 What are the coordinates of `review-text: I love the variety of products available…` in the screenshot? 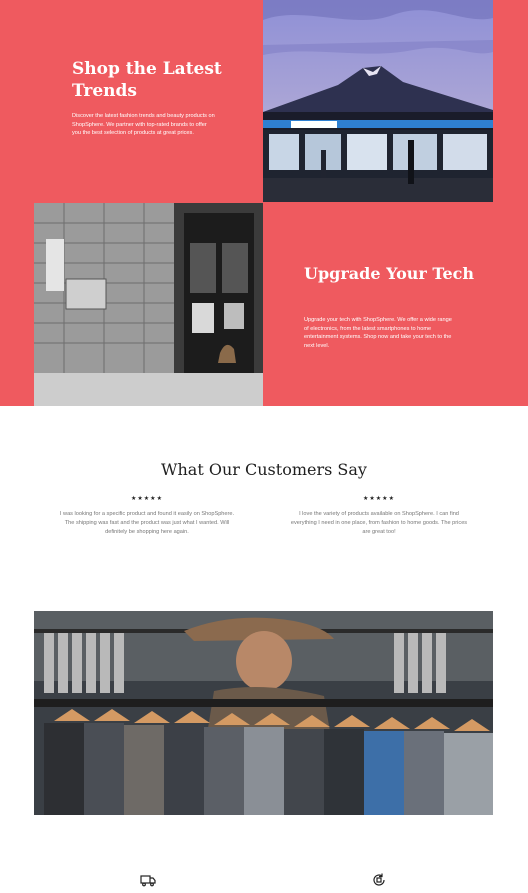 It's located at (379, 523).